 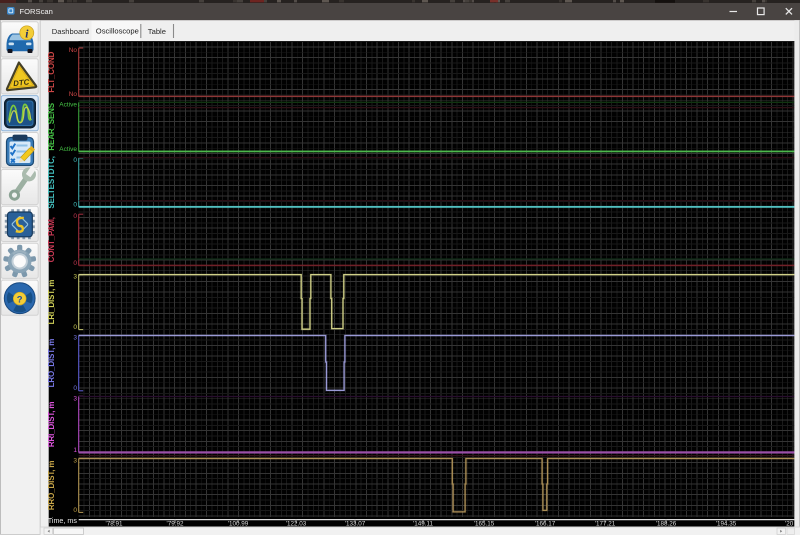 What do you see at coordinates (51, 486) in the screenshot?
I see `svg-text: RRO_DIST, m` at bounding box center [51, 486].